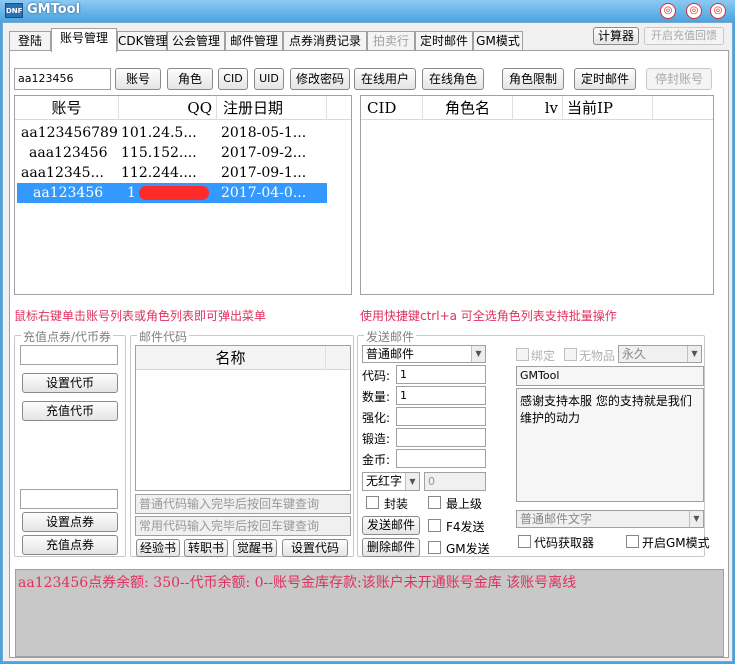 Image resolution: width=735 pixels, height=664 pixels. Describe the element at coordinates (441, 437) in the screenshot. I see `forge-input` at that location.